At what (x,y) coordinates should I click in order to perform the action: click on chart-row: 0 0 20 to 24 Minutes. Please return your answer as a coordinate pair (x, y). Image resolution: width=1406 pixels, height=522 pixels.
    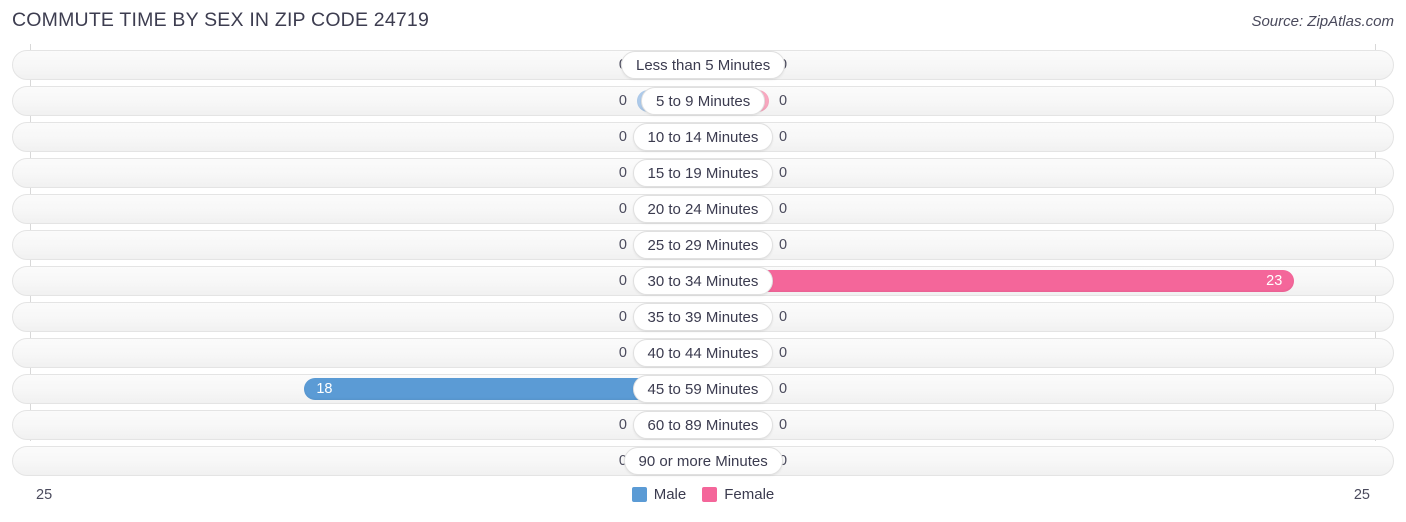
    Looking at the image, I should click on (703, 209).